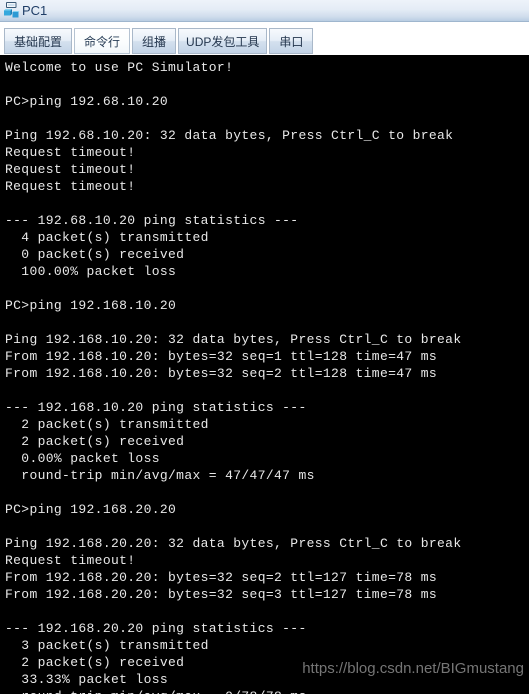 The width and height of the screenshot is (529, 694). Describe the element at coordinates (264, 11) in the screenshot. I see `title-bar: PC1` at that location.